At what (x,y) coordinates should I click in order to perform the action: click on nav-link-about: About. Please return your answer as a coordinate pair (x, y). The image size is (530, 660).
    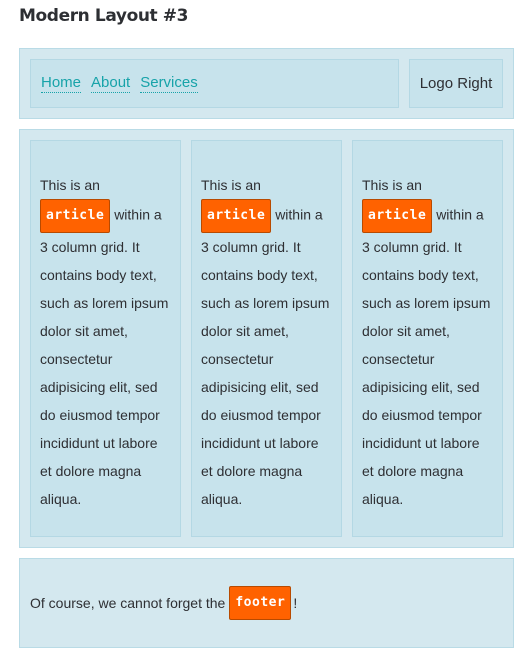
    Looking at the image, I should click on (111, 83).